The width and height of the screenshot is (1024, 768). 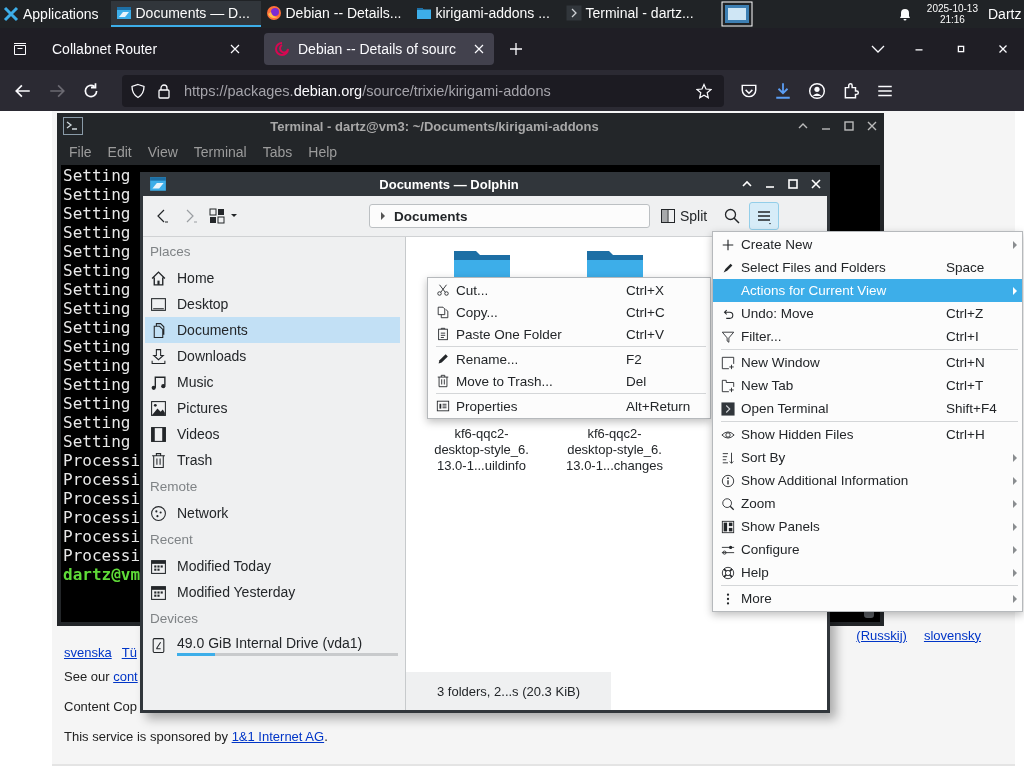 I want to click on menu-item: Tabs, so click(x=277, y=152).